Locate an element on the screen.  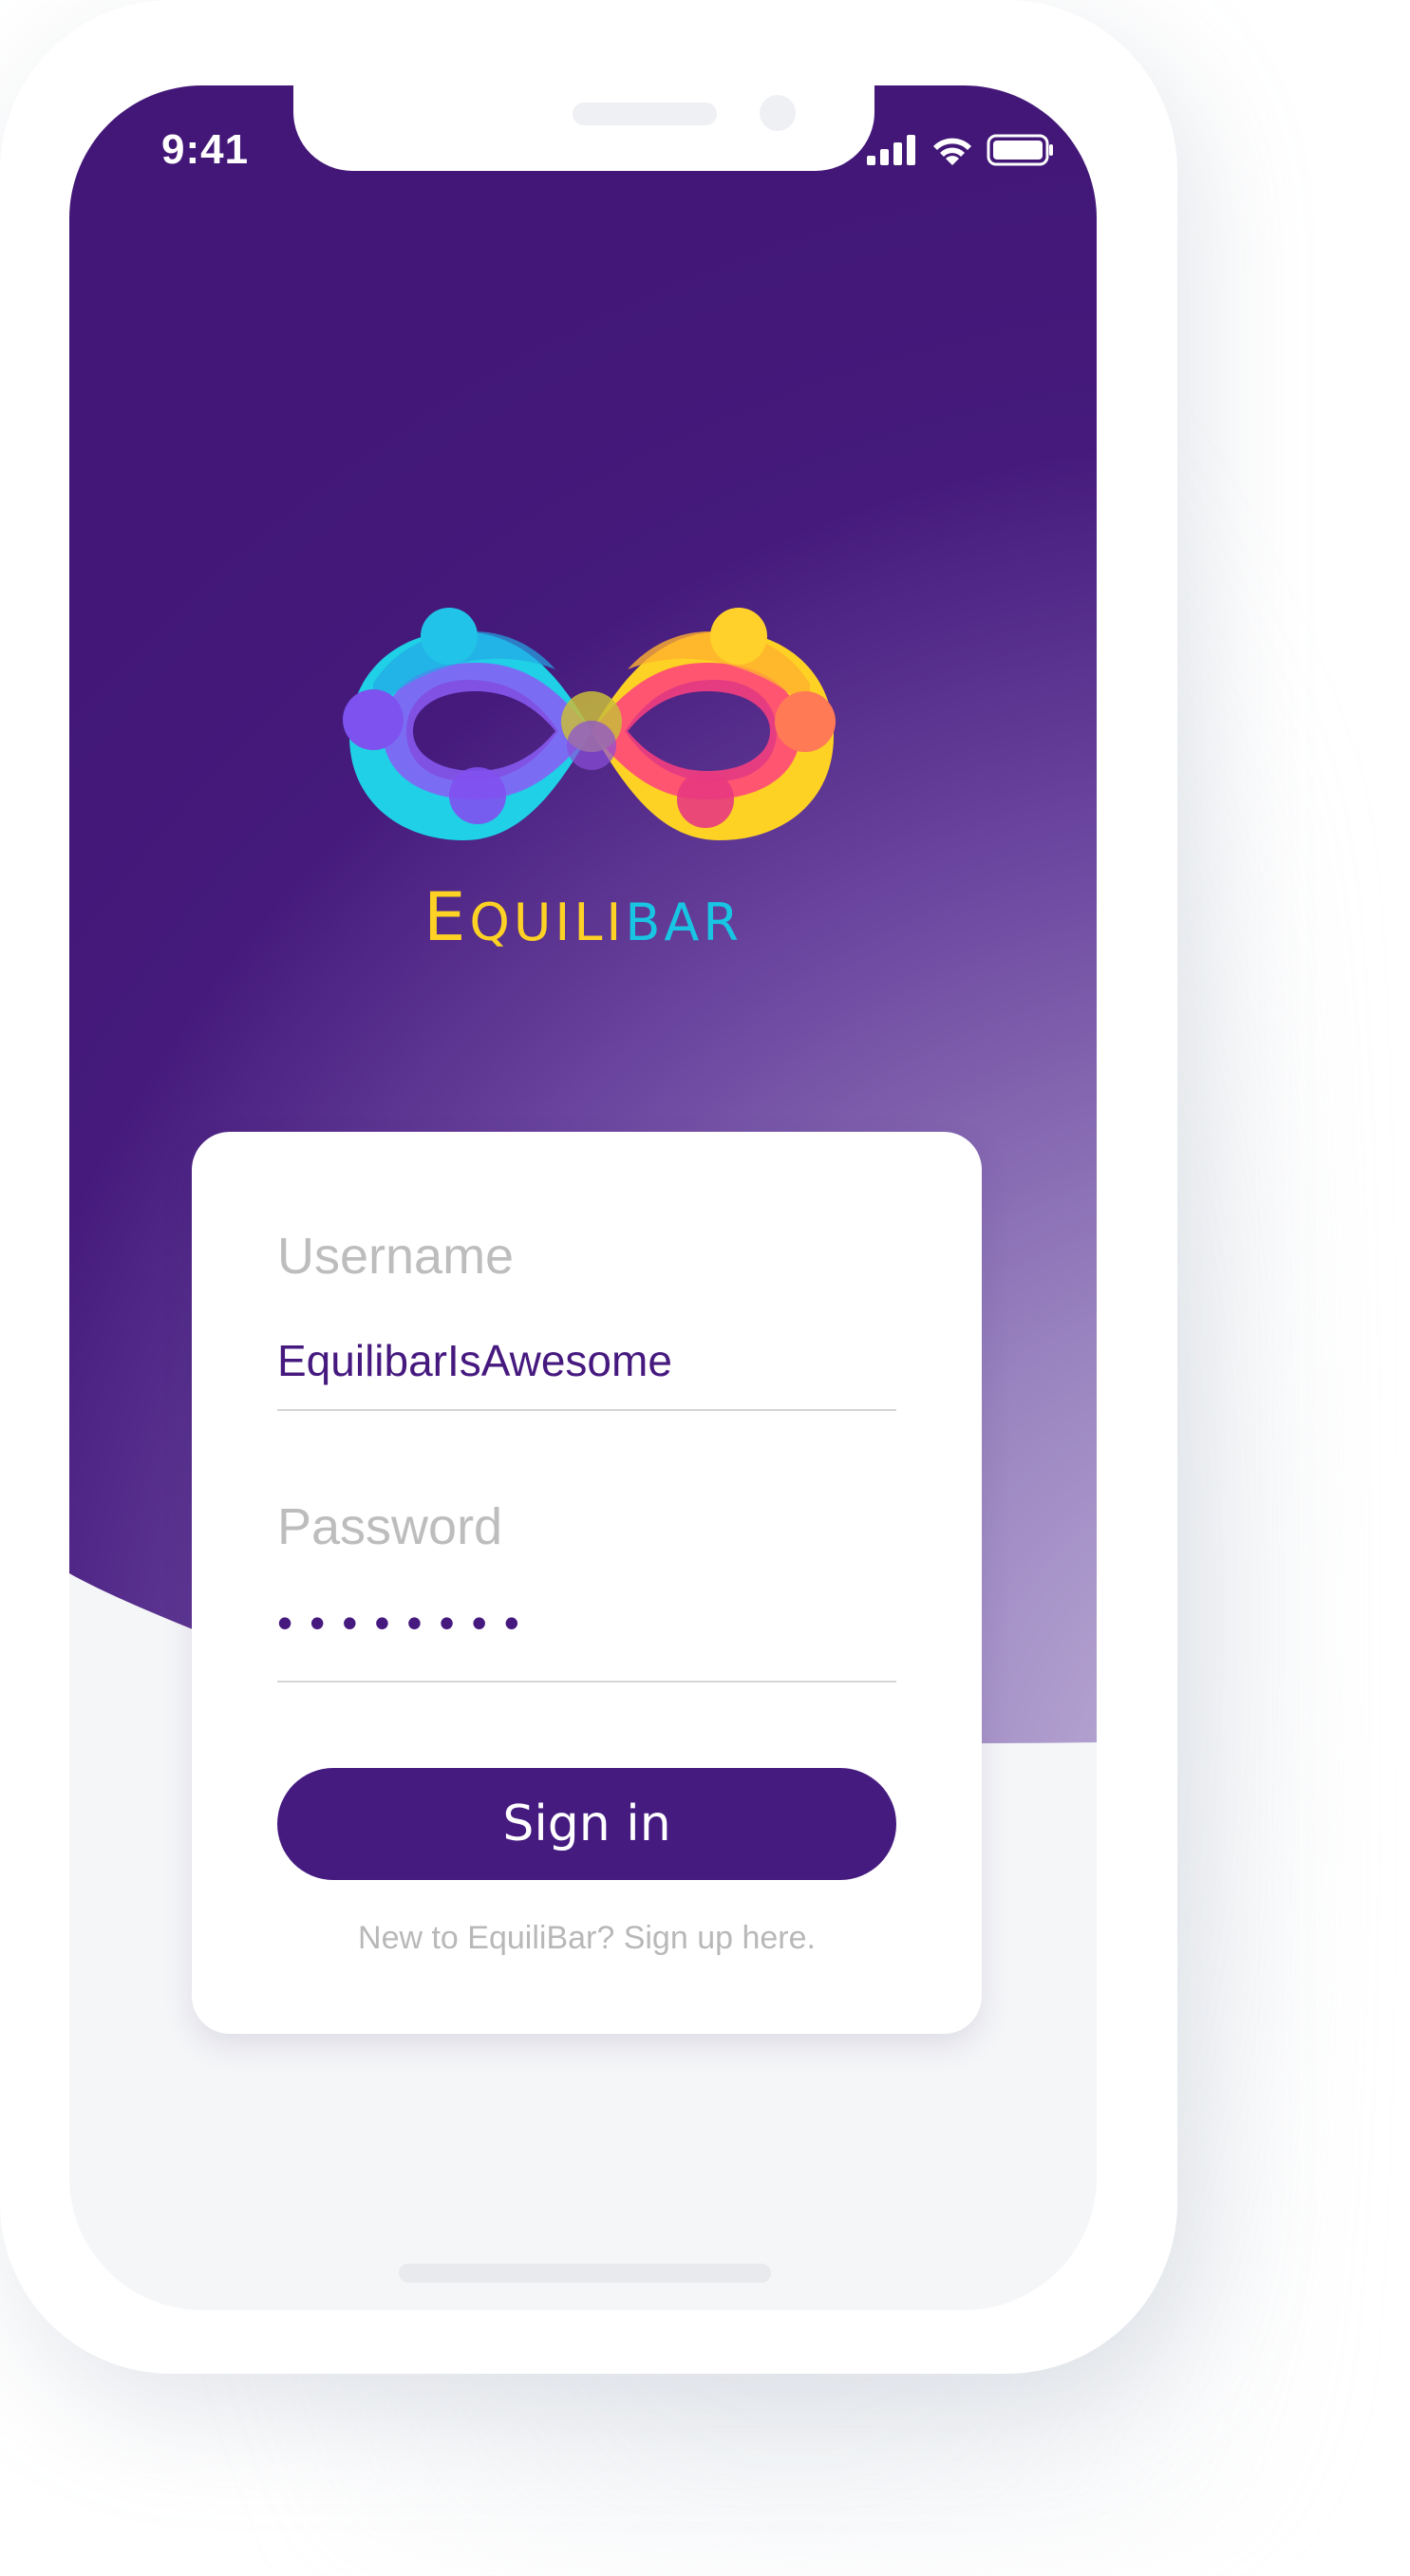
password-field: •••••••• is located at coordinates (406, 1622).